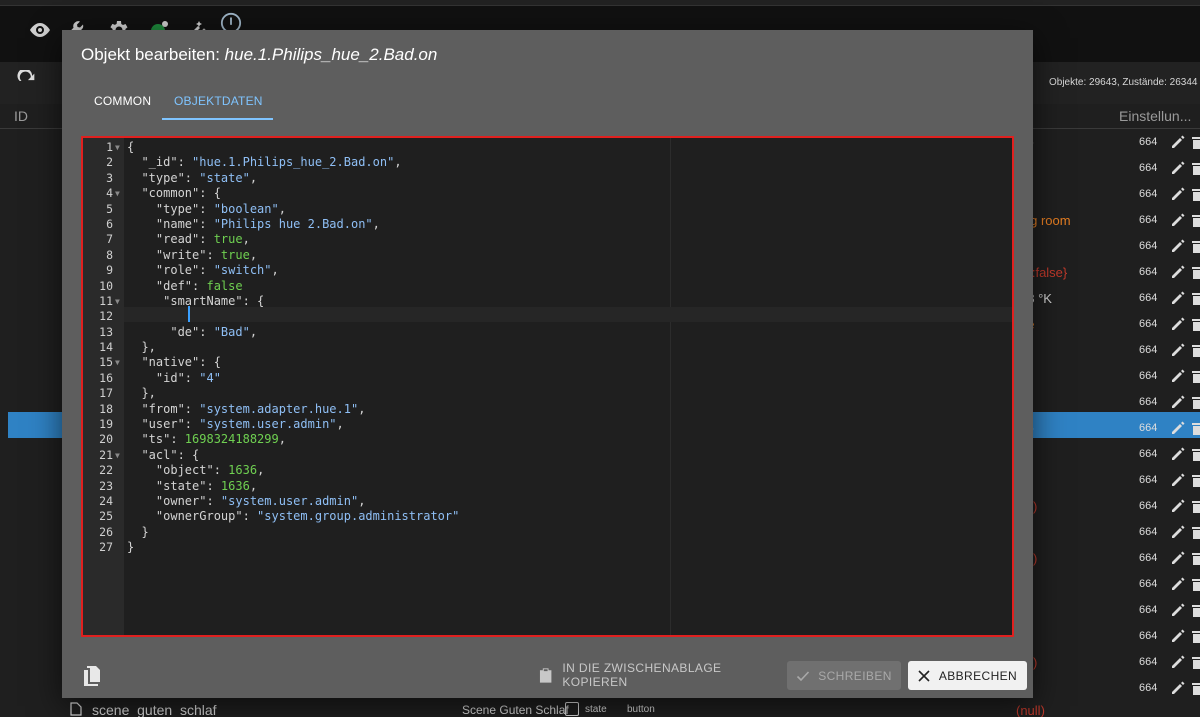 The image size is (1200, 717). I want to click on code-token: "switch", so click(242, 270).